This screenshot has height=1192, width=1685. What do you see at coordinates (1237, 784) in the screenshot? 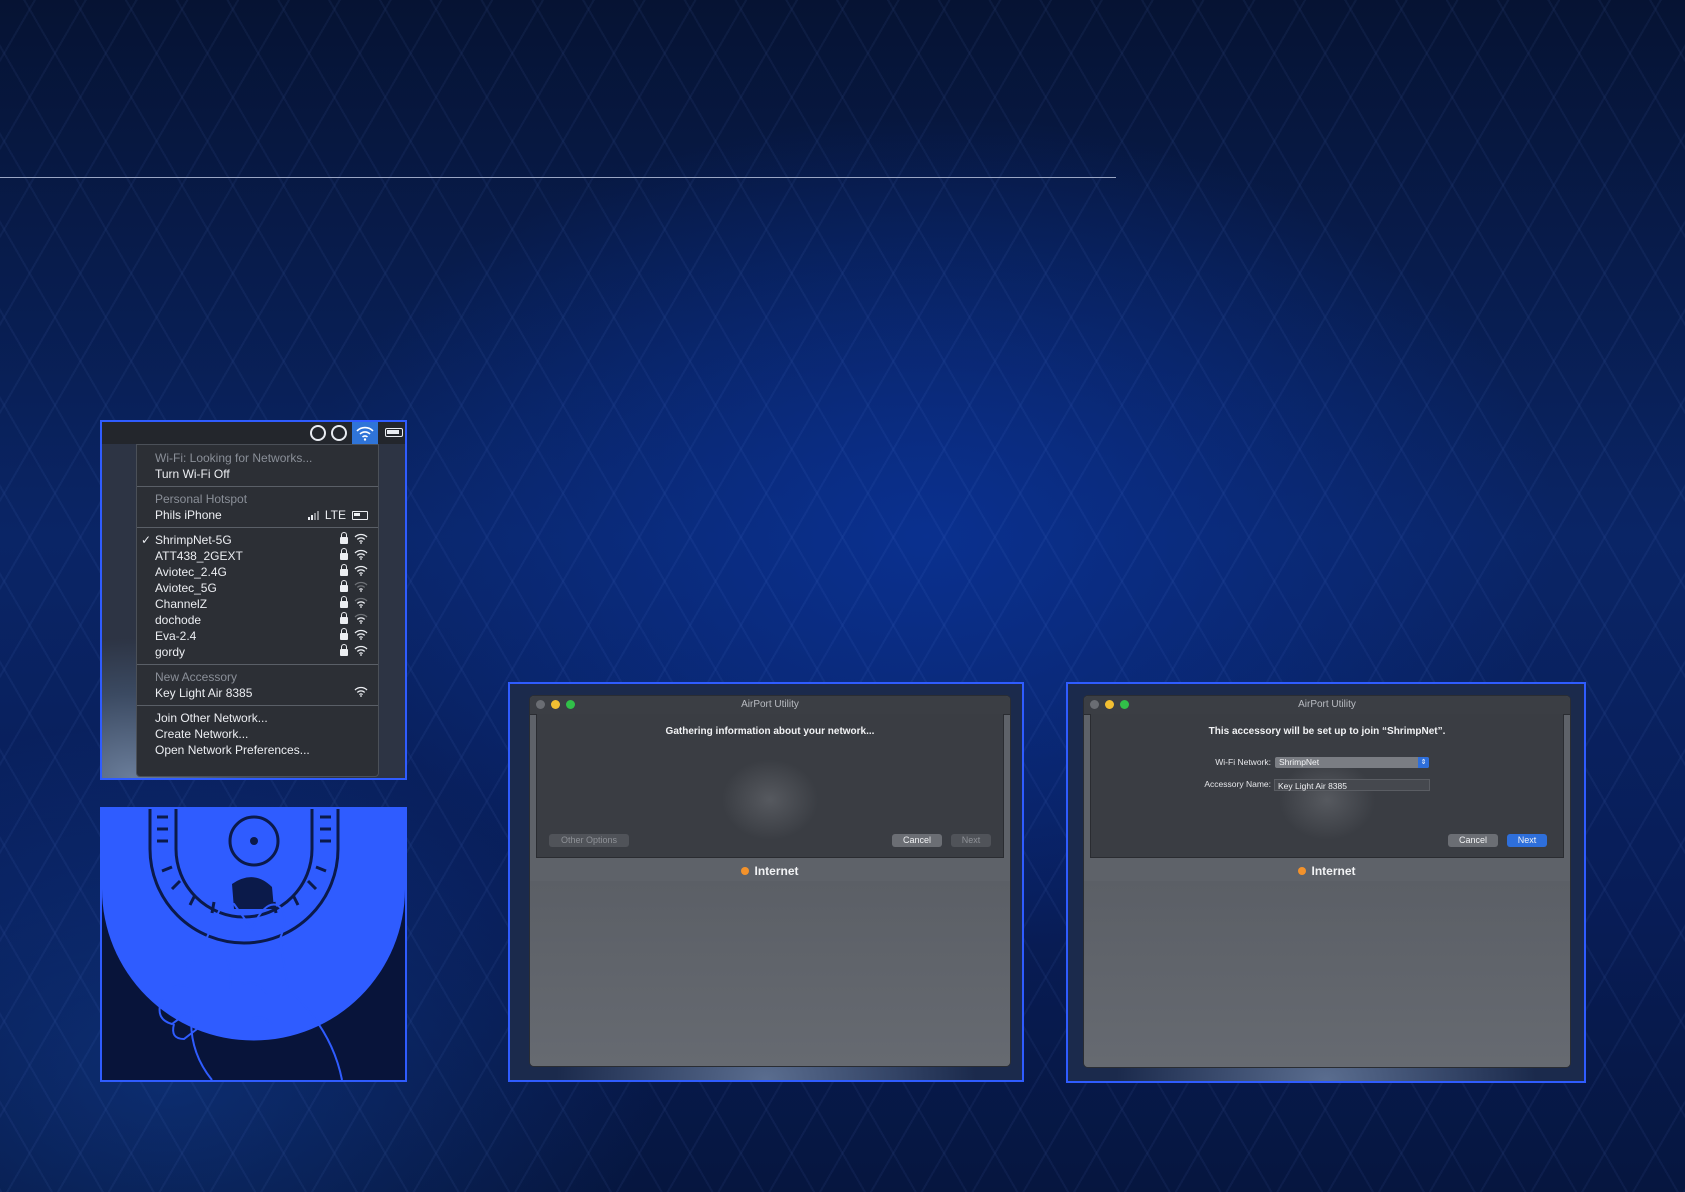
I see `accessory-name-label: Accessory Name:` at bounding box center [1237, 784].